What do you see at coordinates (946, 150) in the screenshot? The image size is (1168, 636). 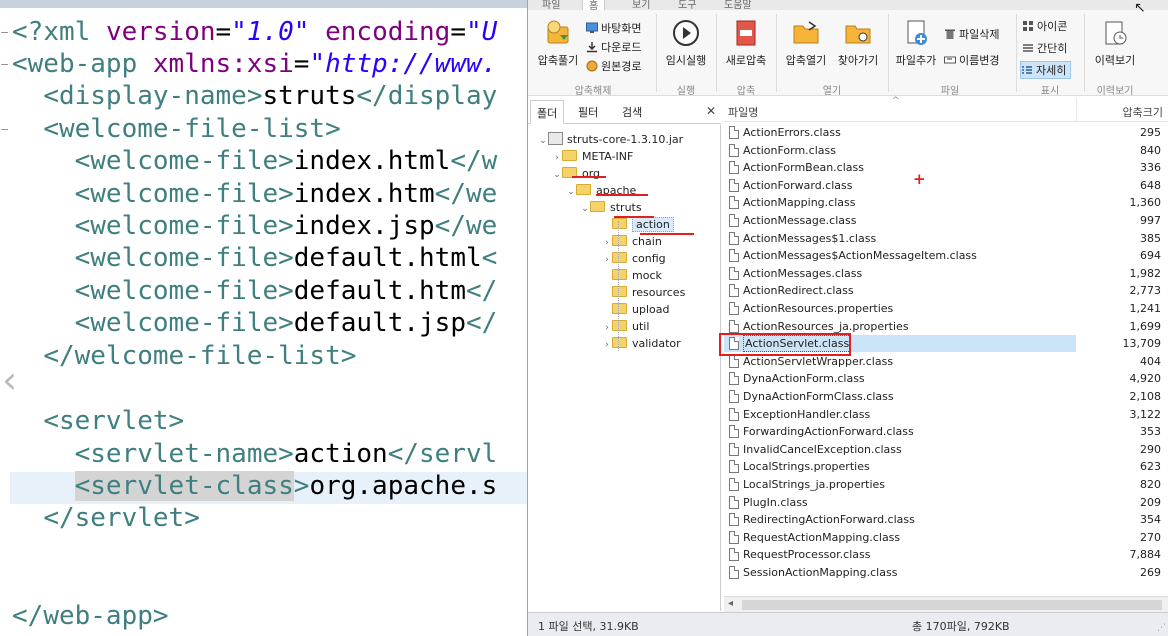 I see `file-row: ActionForm.class 840` at bounding box center [946, 150].